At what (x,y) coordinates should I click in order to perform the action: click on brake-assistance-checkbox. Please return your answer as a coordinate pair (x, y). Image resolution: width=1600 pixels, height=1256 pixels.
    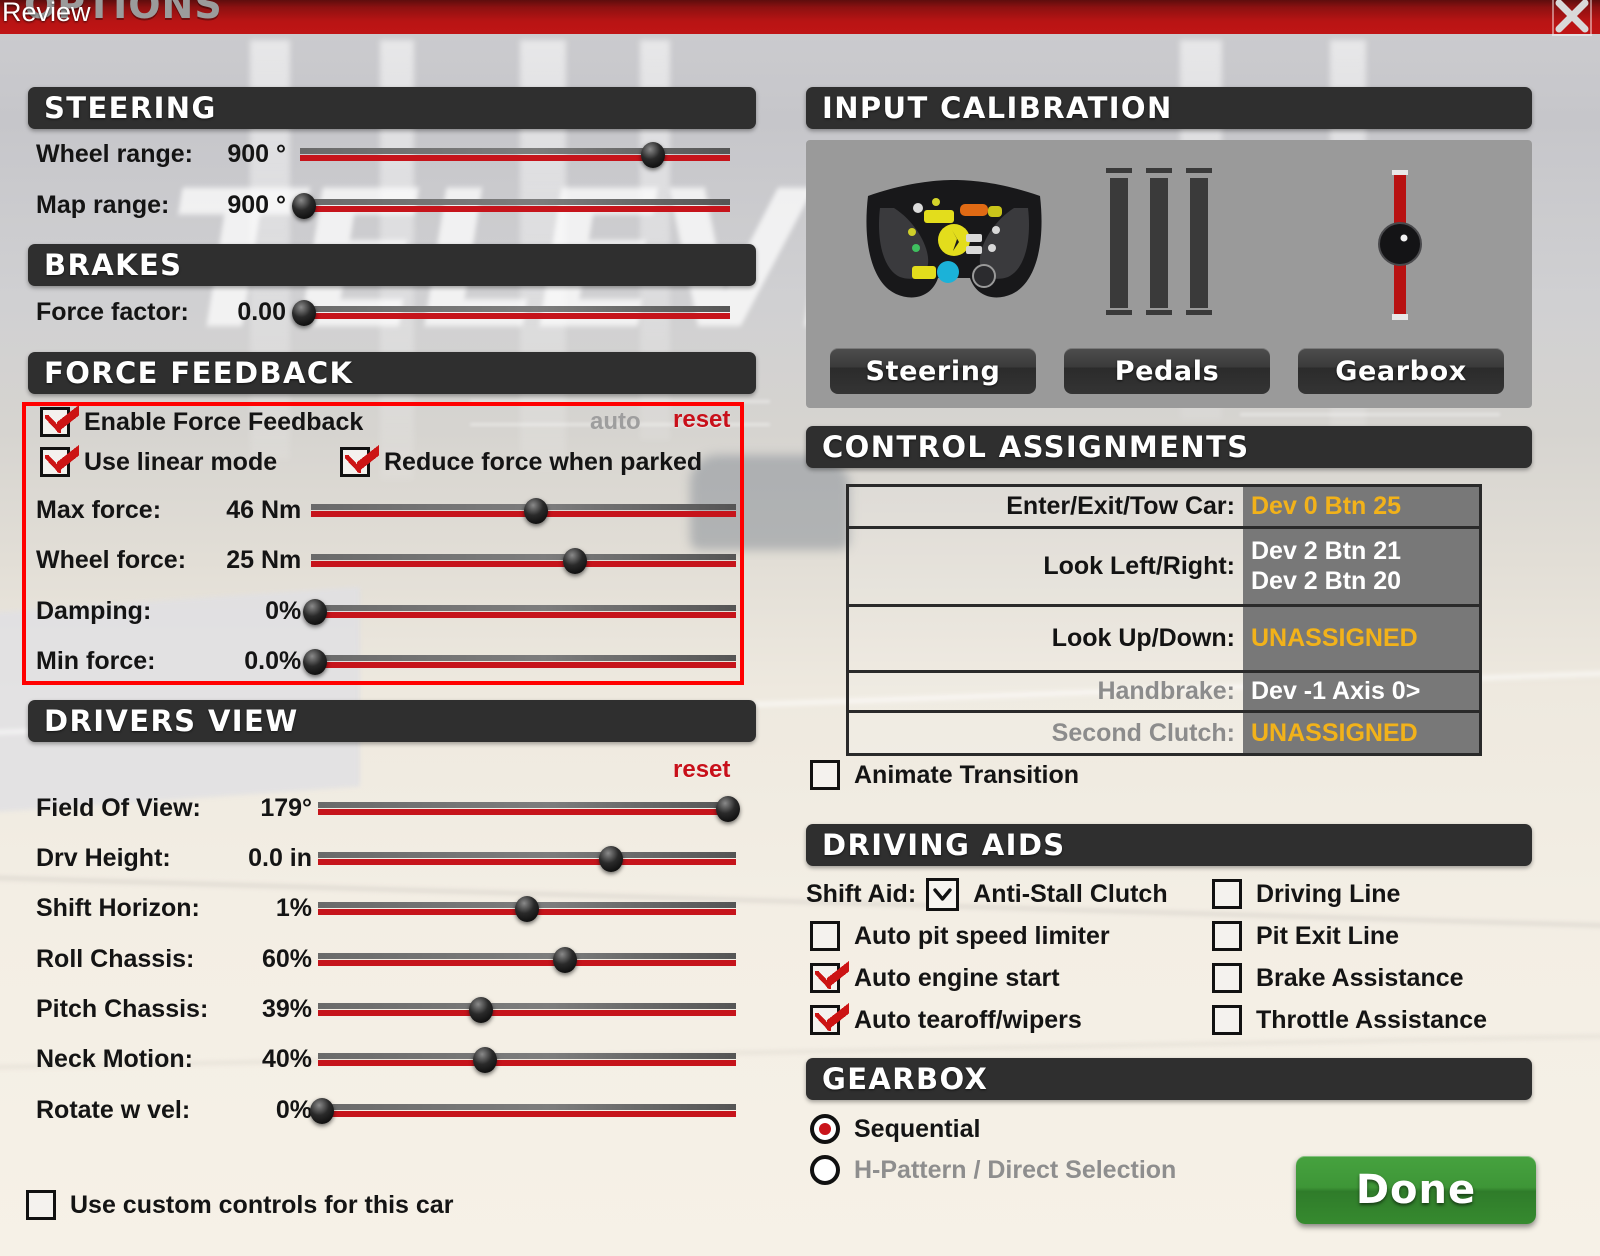
    Looking at the image, I should click on (1227, 978).